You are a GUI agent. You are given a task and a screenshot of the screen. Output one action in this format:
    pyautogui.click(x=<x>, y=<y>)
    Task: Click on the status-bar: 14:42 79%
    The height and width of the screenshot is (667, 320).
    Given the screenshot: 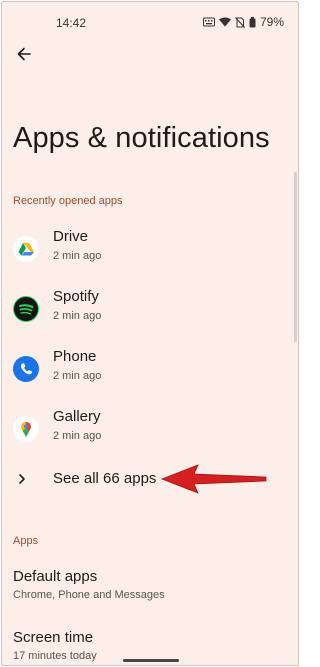 What is the action you would take?
    pyautogui.click(x=150, y=22)
    